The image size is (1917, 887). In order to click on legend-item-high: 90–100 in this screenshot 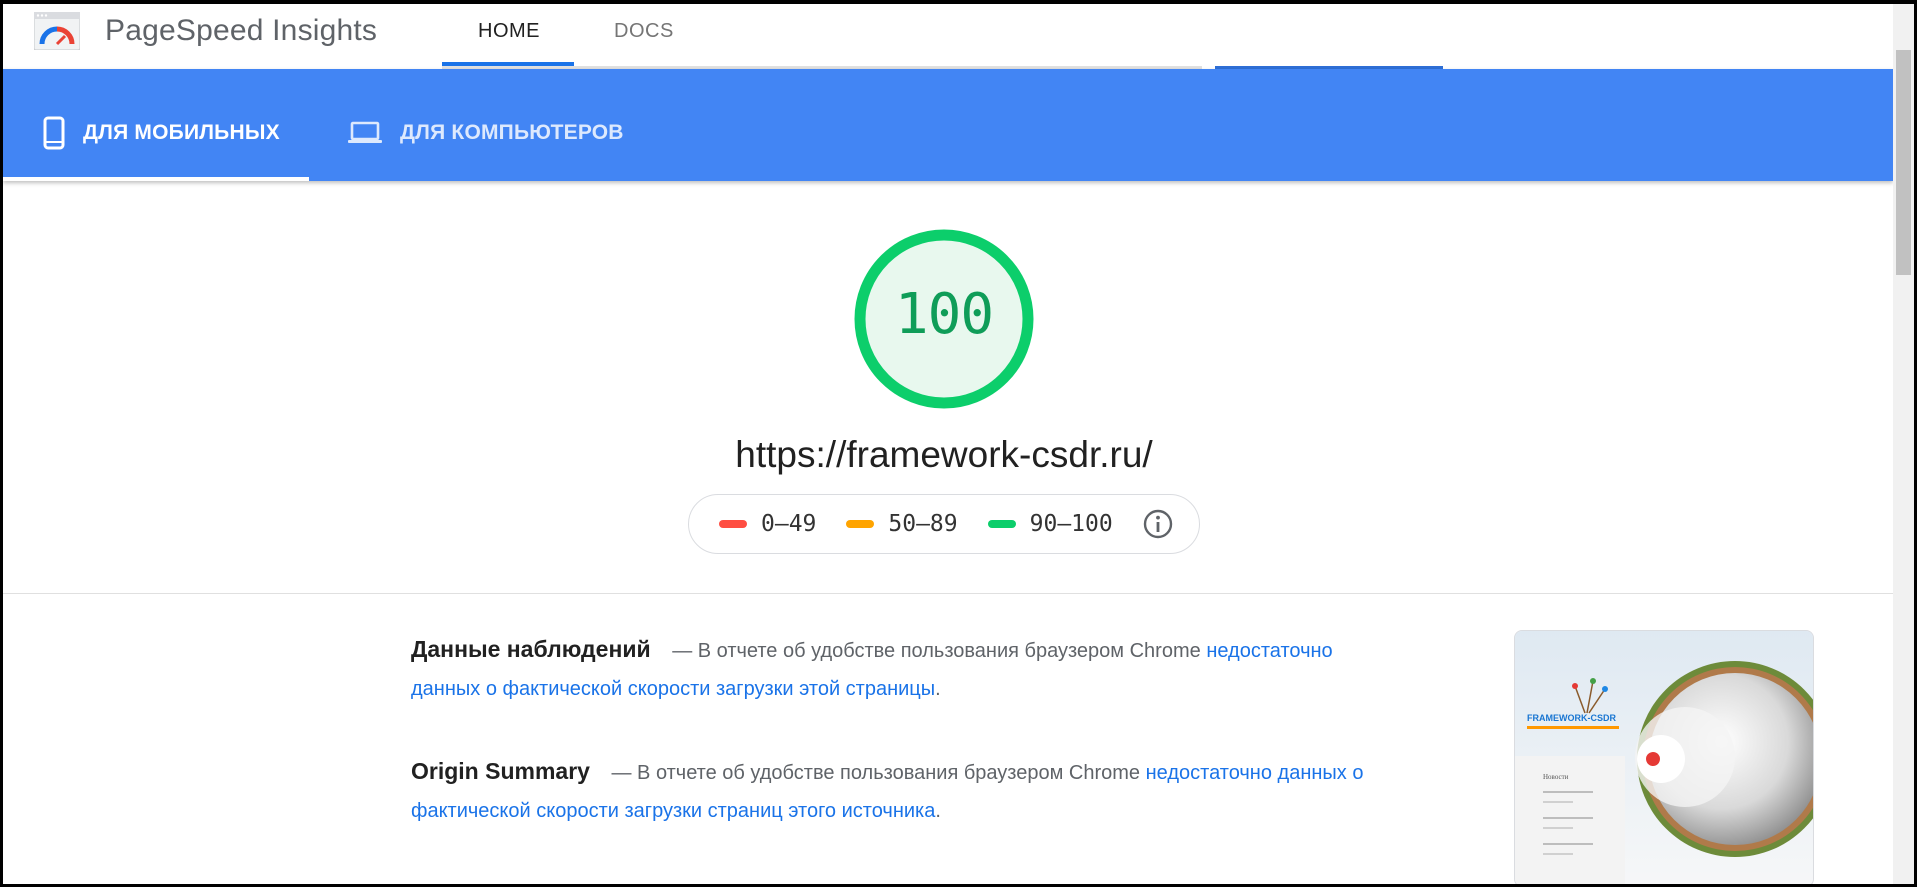, I will do `click(1050, 524)`.